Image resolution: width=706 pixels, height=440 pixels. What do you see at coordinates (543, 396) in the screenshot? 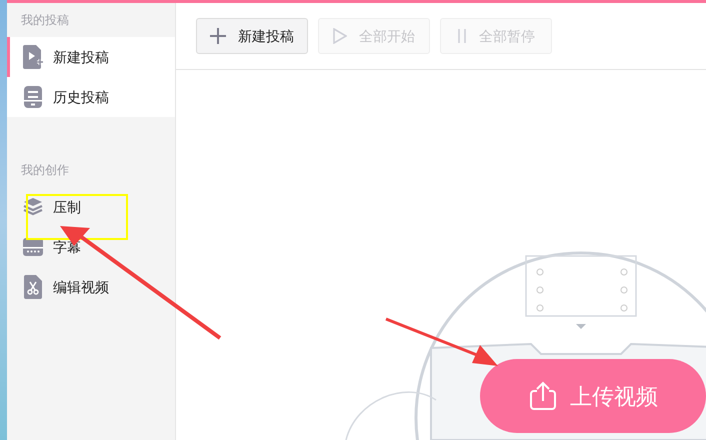
I see `upload-icon` at bounding box center [543, 396].